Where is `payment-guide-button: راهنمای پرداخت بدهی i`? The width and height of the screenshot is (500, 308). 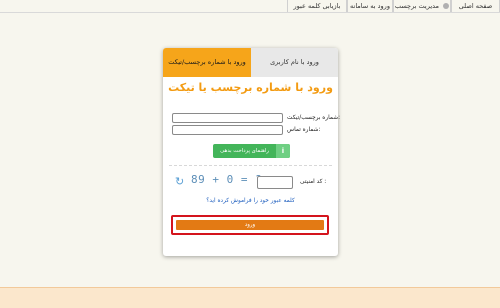
payment-guide-button: راهنمای پرداخت بدهی i is located at coordinates (251, 151).